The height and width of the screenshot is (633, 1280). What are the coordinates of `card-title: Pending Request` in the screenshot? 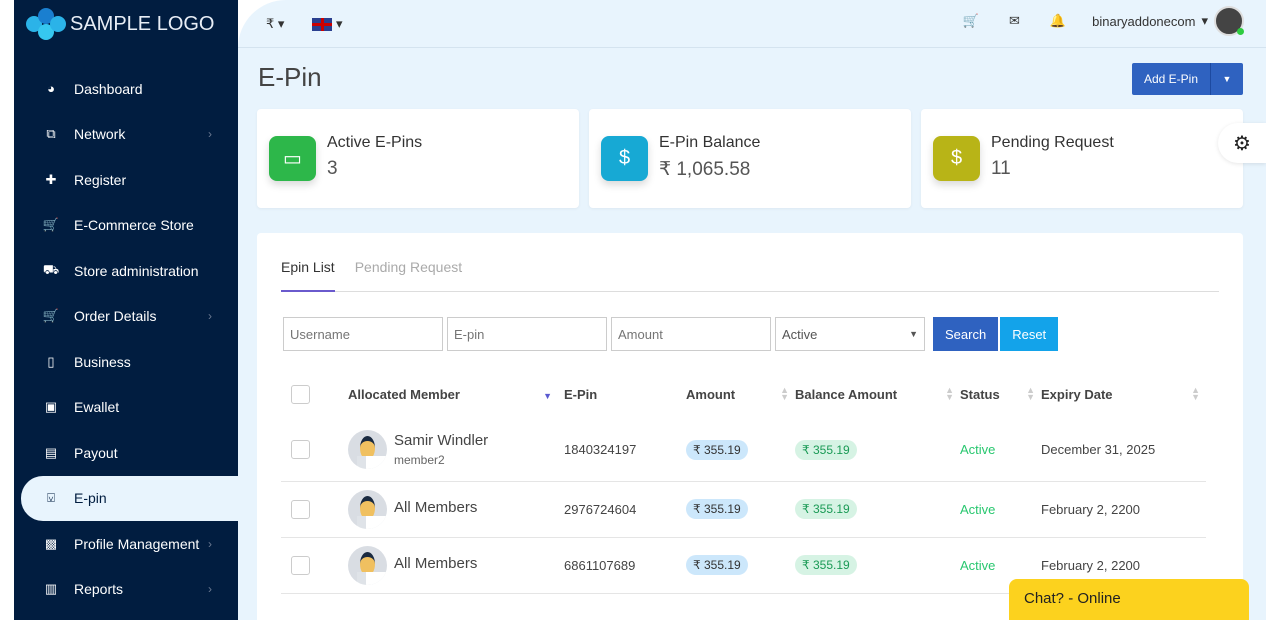 It's located at (1052, 142).